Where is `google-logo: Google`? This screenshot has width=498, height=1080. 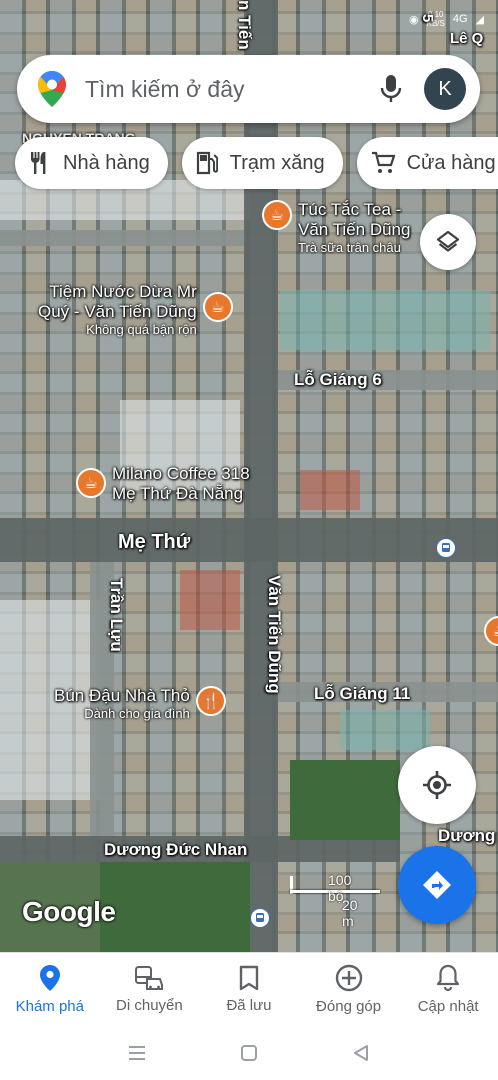
google-logo: Google is located at coordinates (69, 911).